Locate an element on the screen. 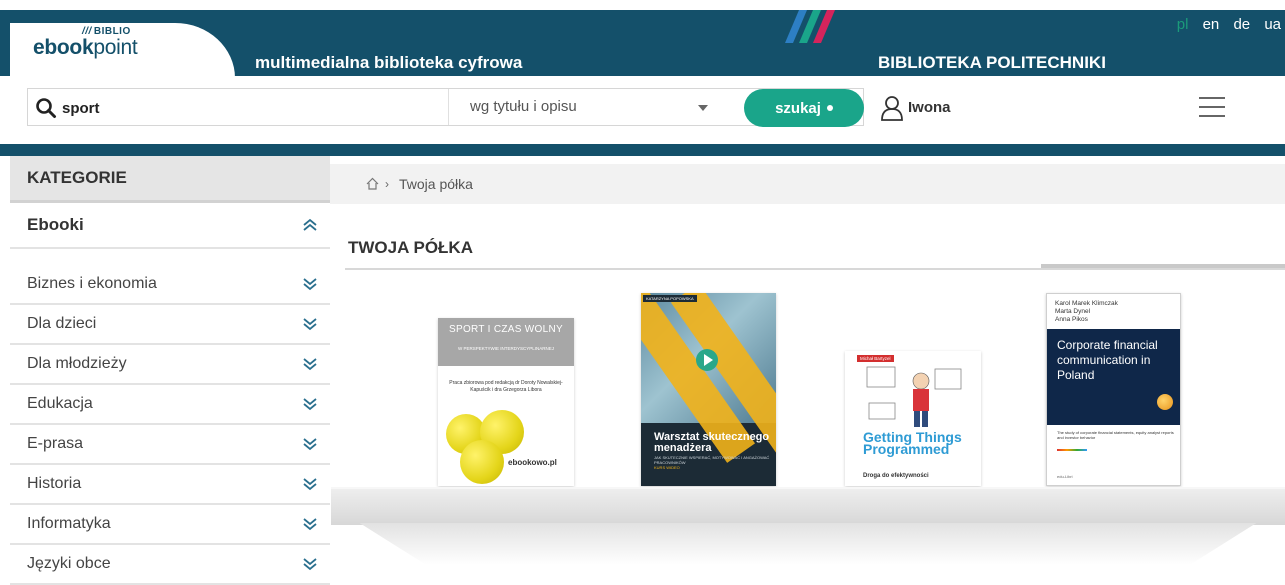  user-name: Iwona is located at coordinates (929, 107).